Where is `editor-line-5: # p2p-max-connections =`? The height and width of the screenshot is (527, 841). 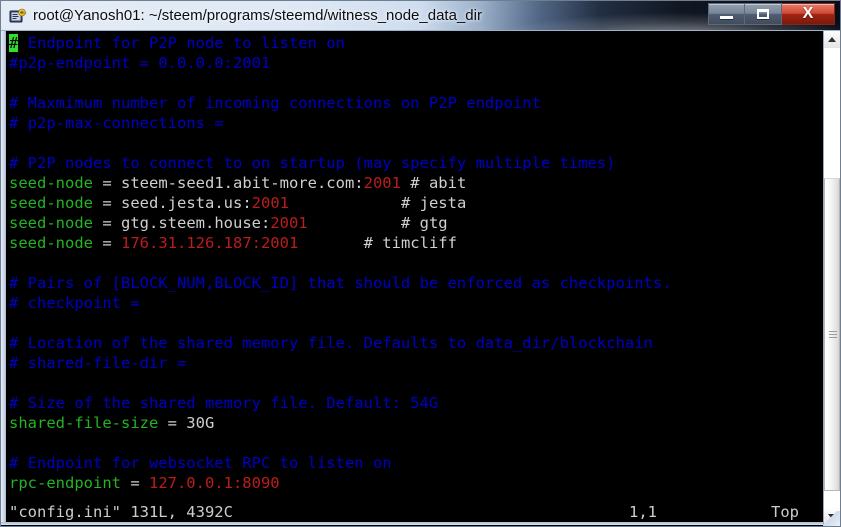 editor-line-5: # p2p-max-connections = is located at coordinates (116, 123).